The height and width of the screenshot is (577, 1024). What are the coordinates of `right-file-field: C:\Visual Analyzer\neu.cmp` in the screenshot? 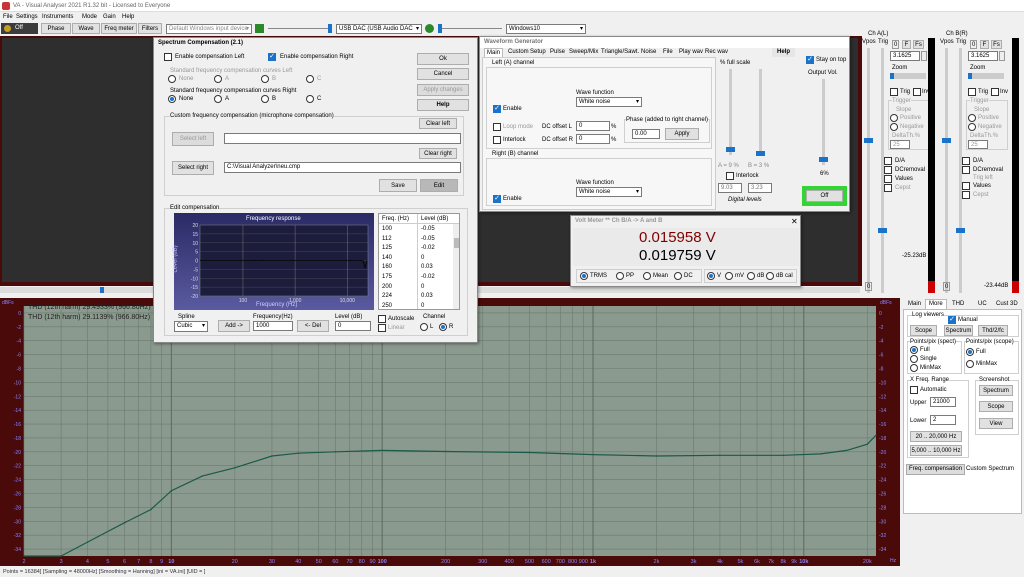 It's located at (342, 167).